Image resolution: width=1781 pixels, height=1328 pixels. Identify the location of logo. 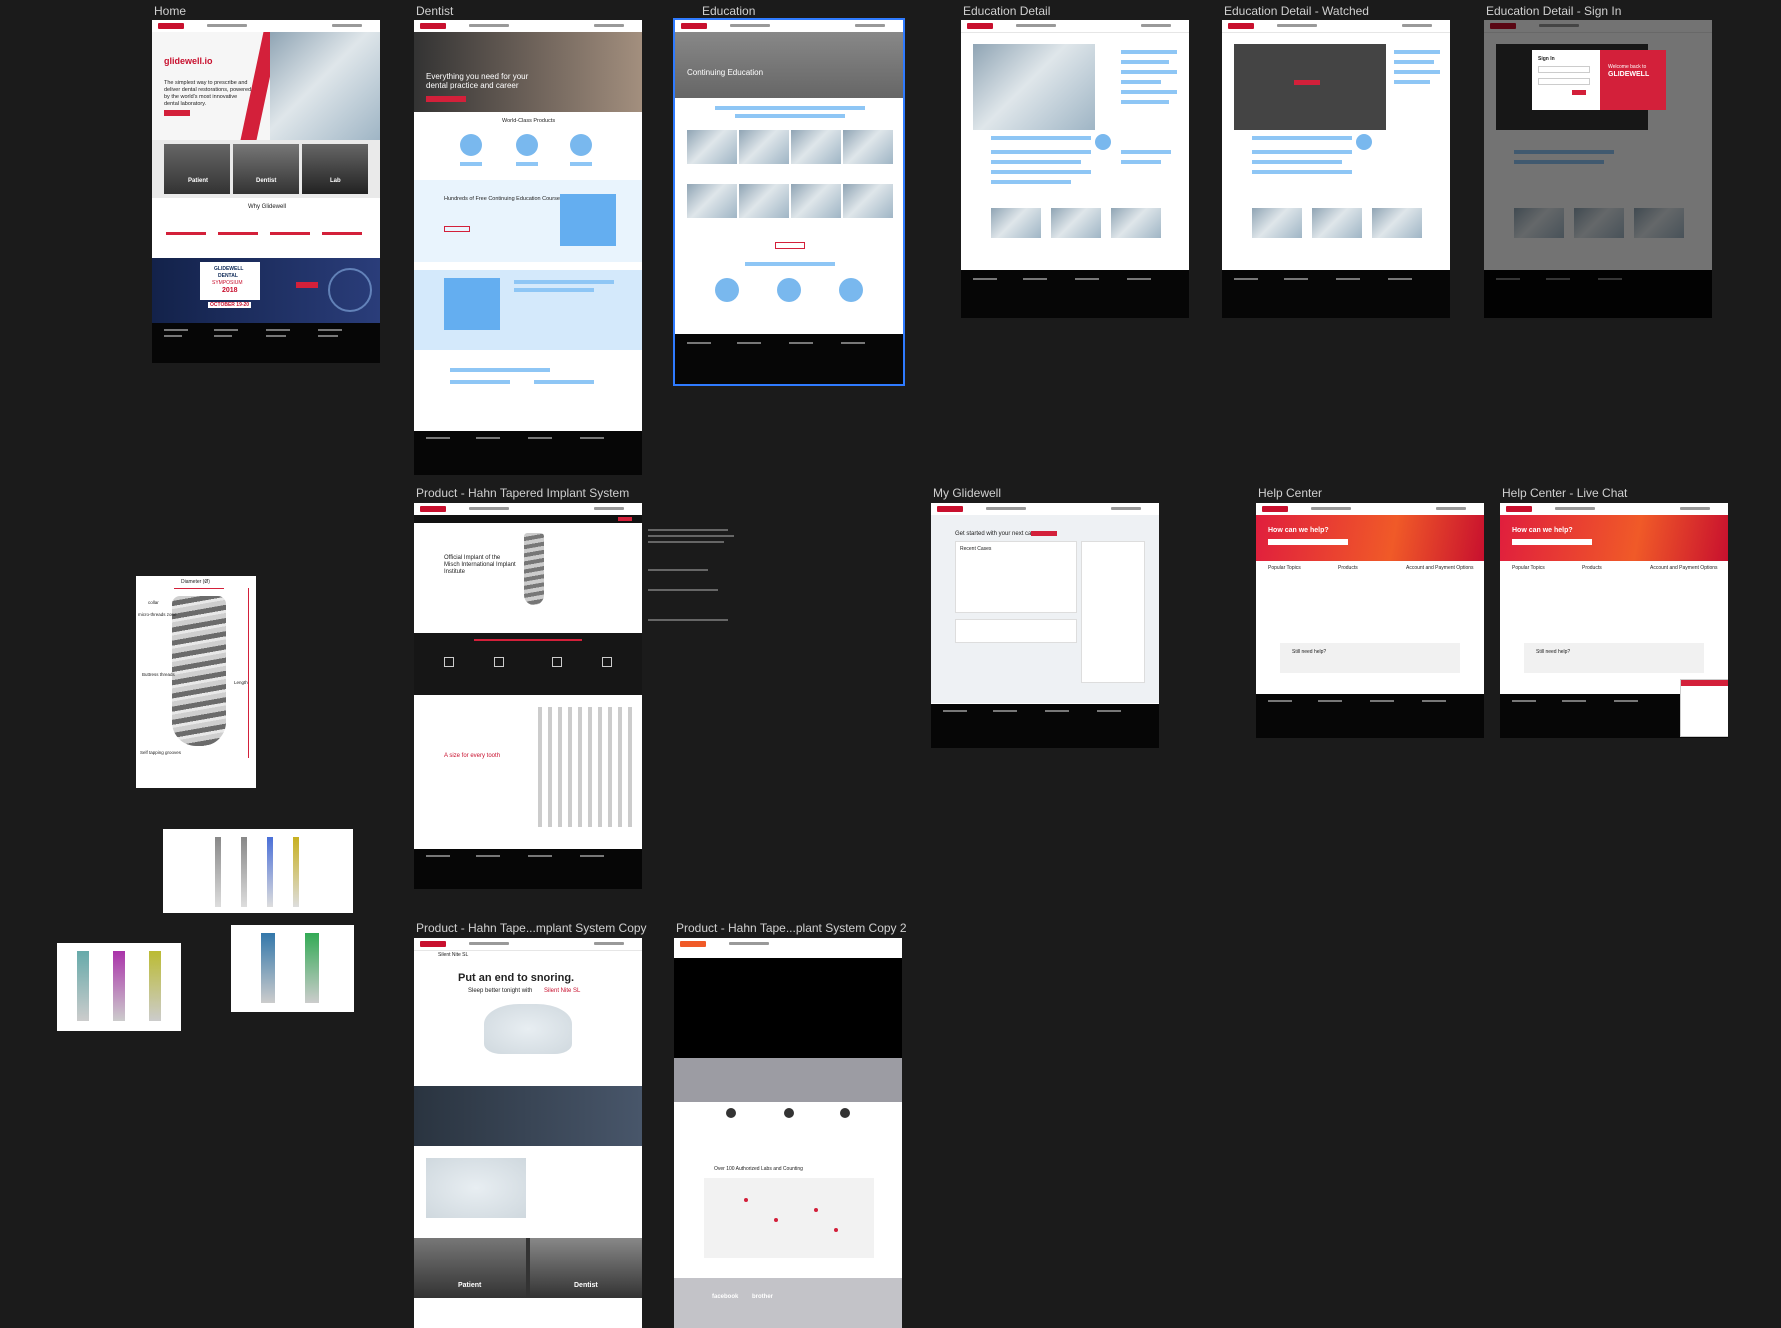
(171, 26).